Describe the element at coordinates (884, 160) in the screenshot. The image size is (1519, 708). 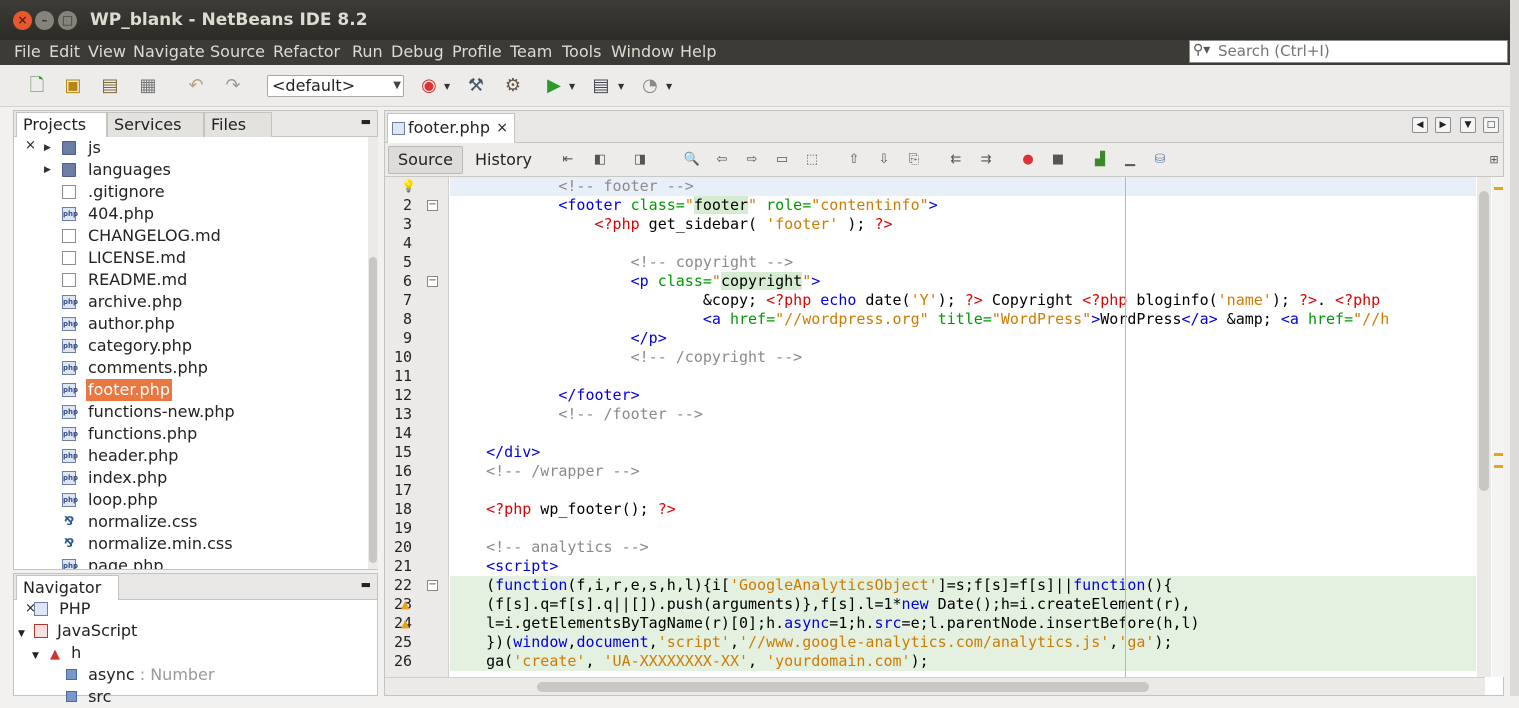
I see `next-bookmark-icon: ⇩` at that location.